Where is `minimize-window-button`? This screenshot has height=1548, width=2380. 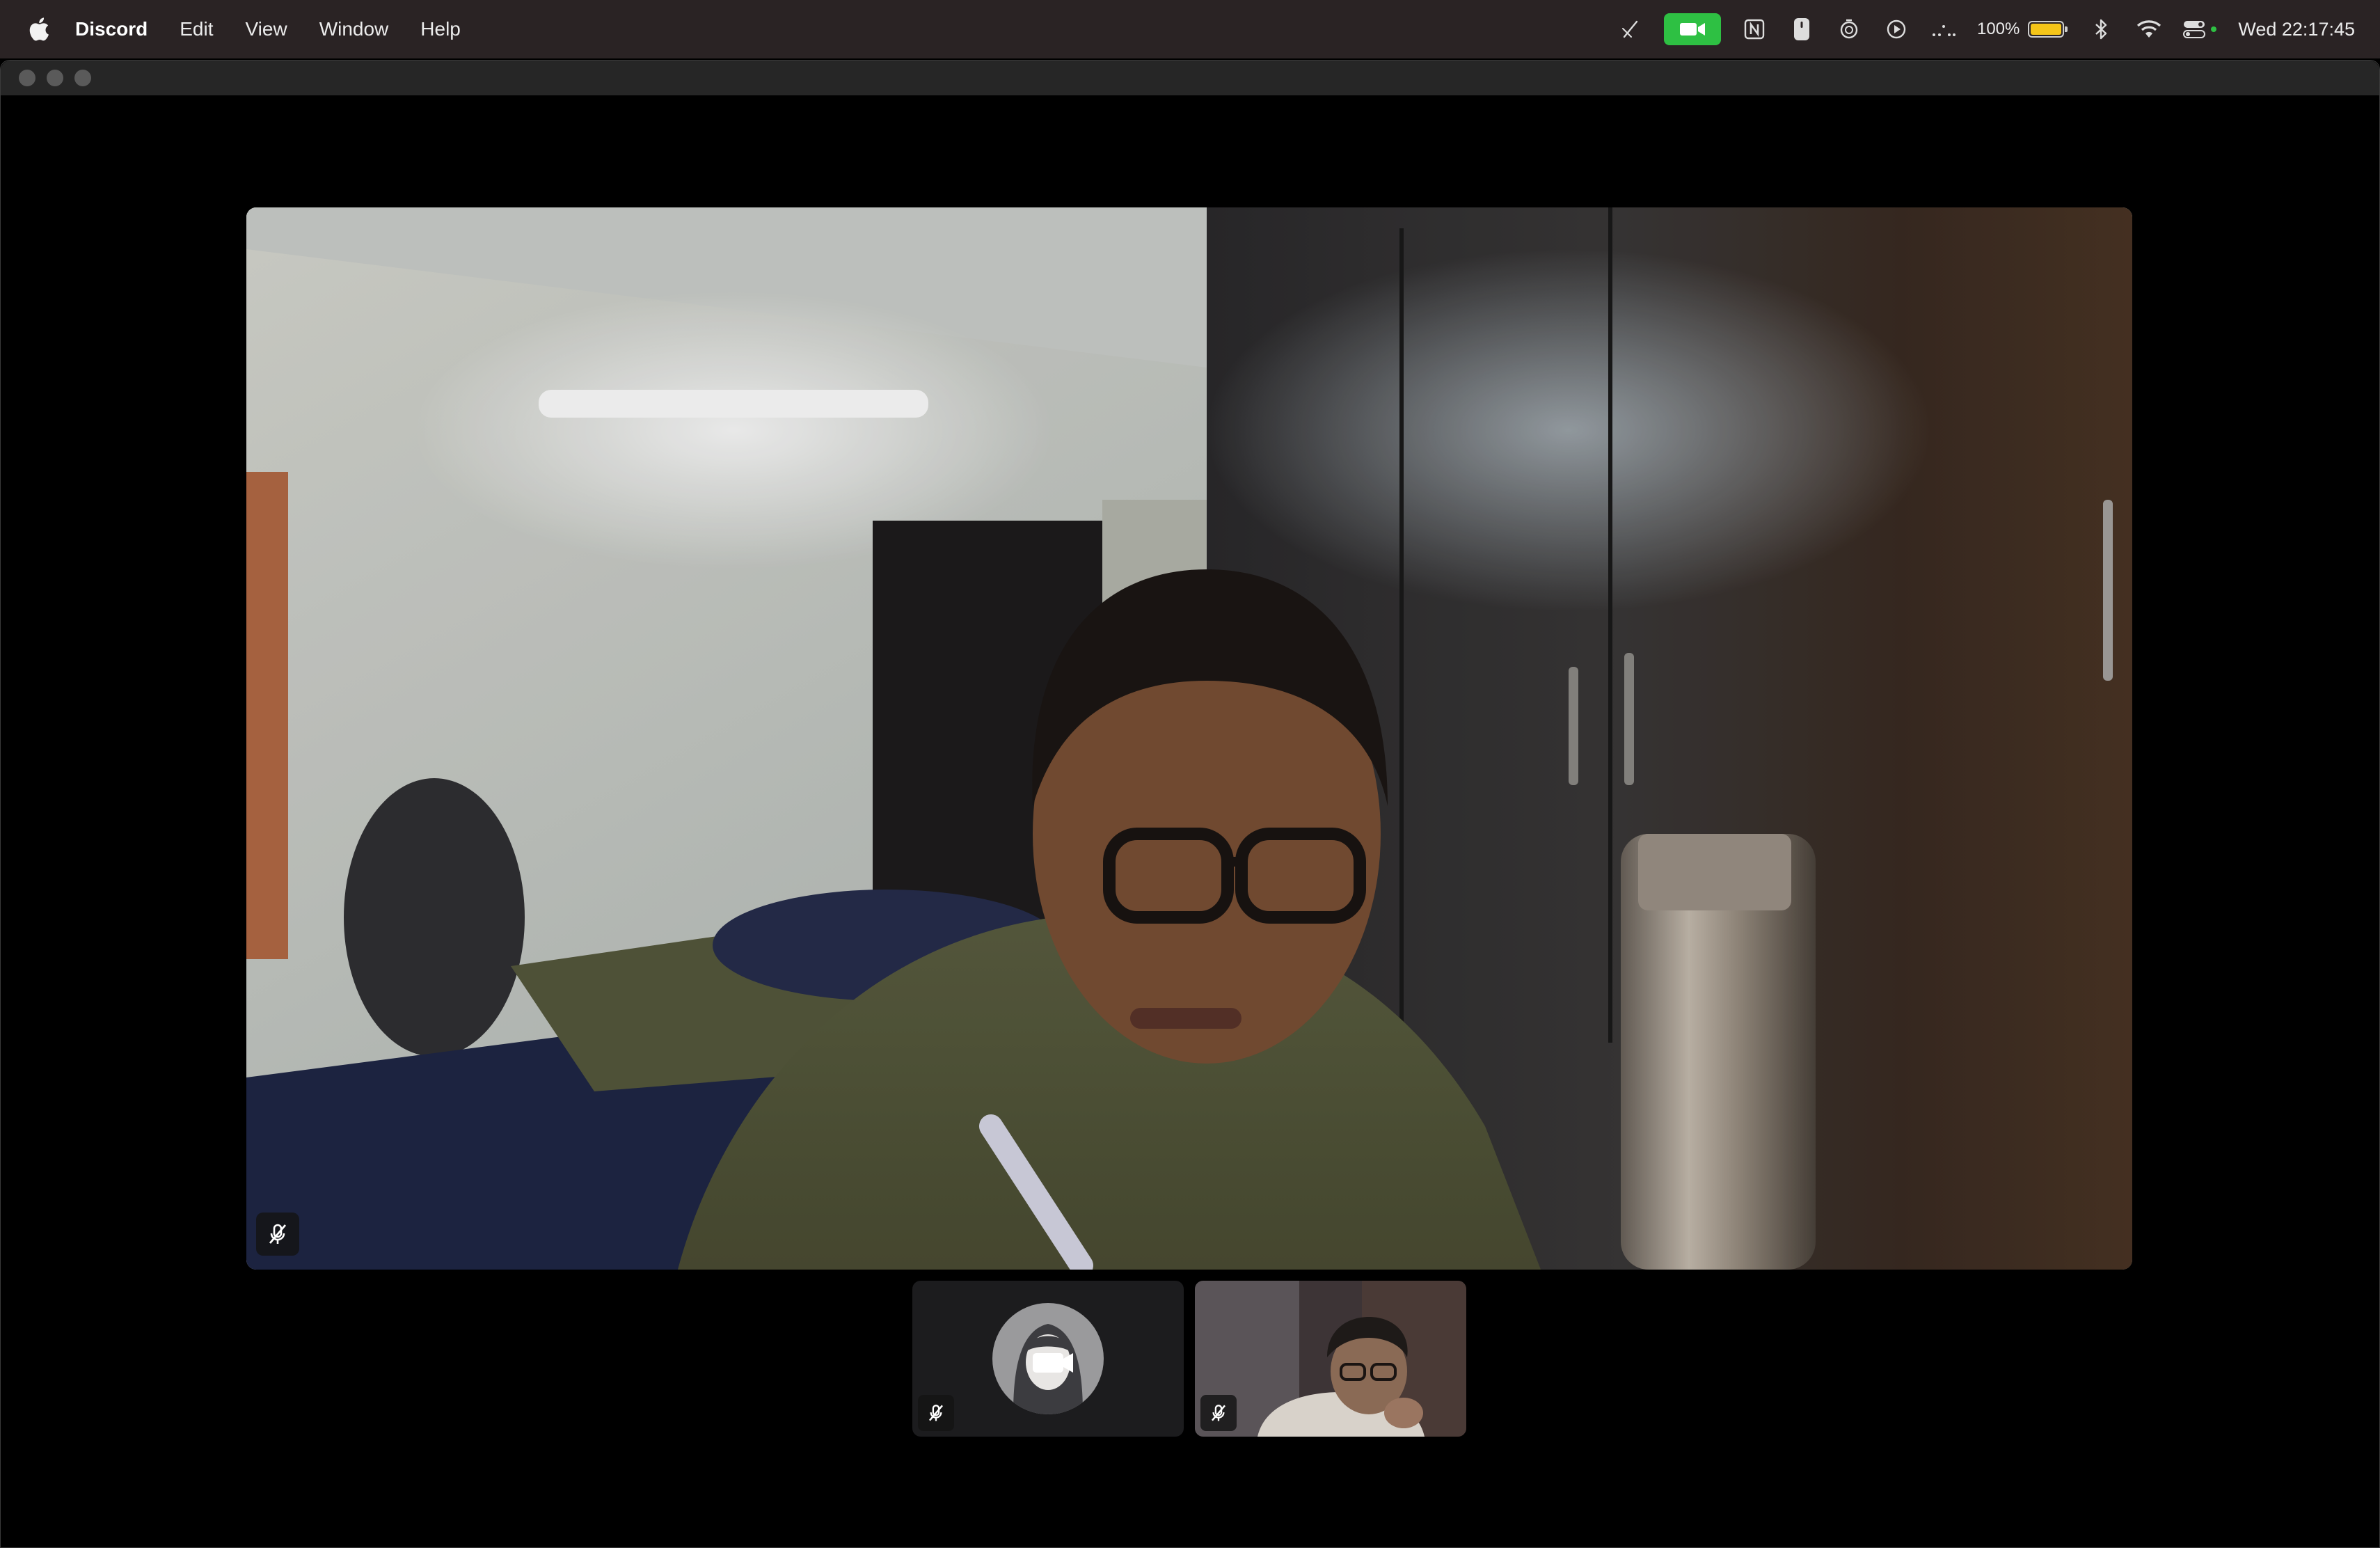
minimize-window-button is located at coordinates (55, 78).